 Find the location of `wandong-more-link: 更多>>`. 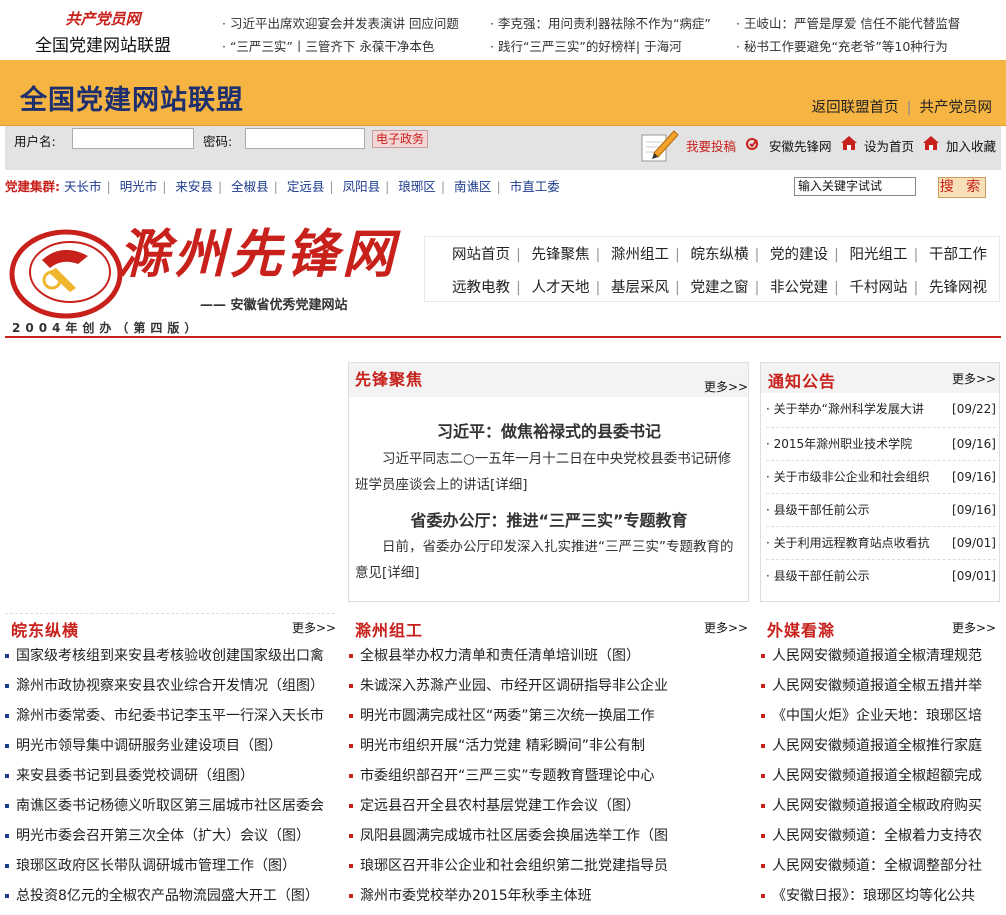

wandong-more-link: 更多>> is located at coordinates (314, 627).